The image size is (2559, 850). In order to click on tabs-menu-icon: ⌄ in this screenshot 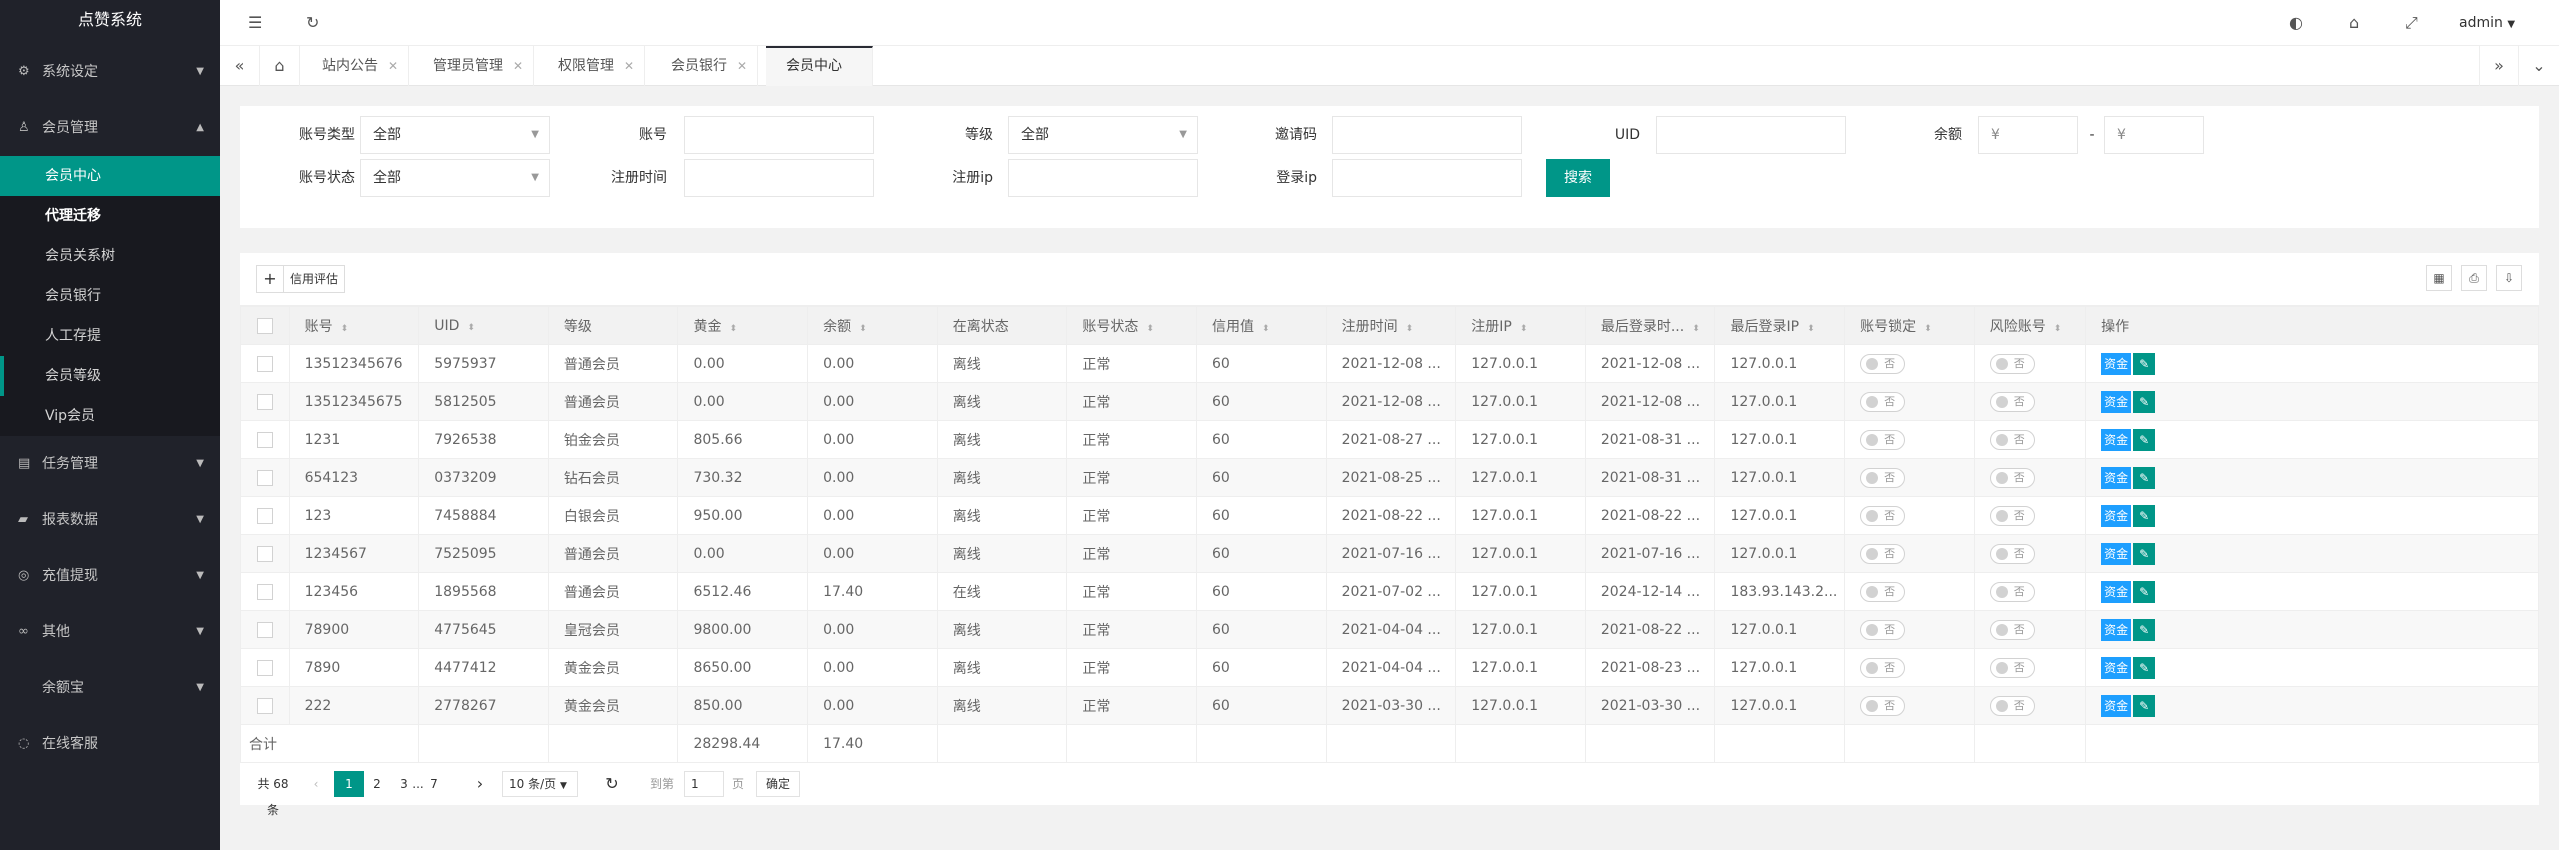, I will do `click(2539, 66)`.